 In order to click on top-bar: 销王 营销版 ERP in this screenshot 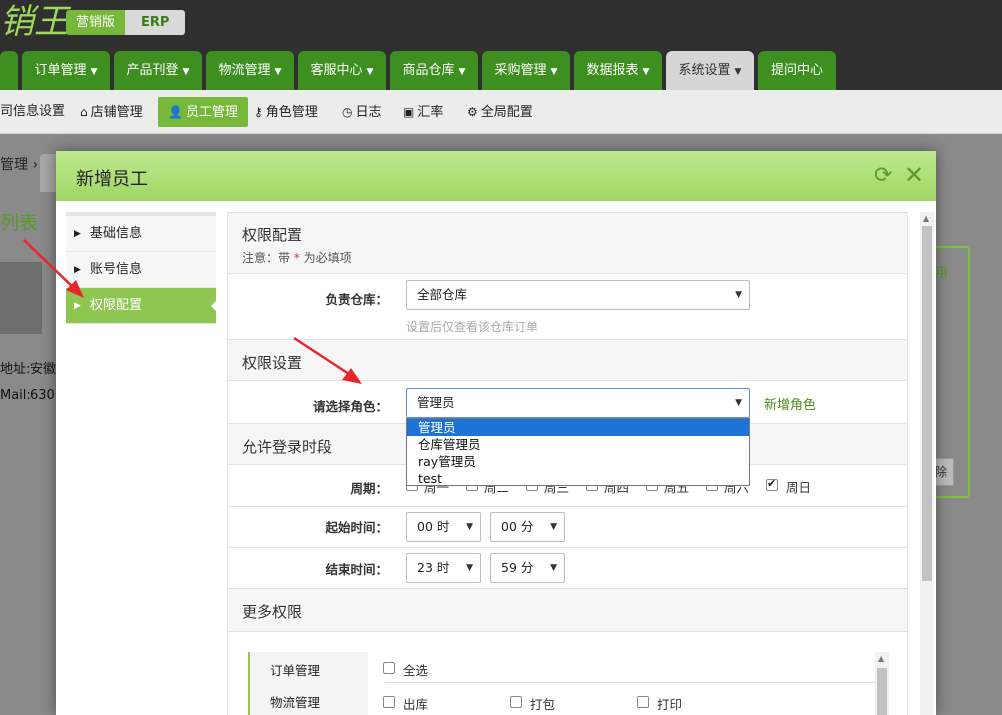, I will do `click(501, 24)`.